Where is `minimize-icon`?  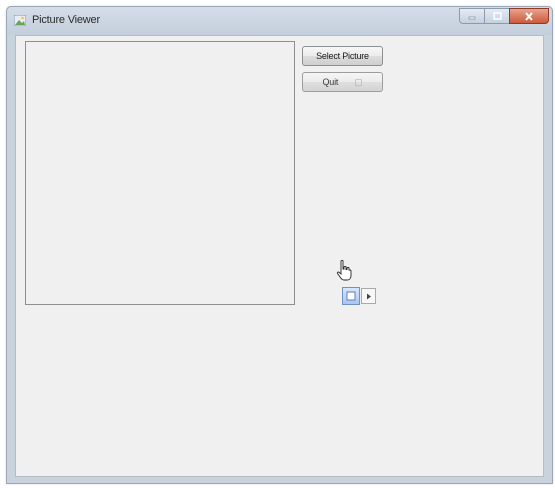
minimize-icon is located at coordinates (472, 18).